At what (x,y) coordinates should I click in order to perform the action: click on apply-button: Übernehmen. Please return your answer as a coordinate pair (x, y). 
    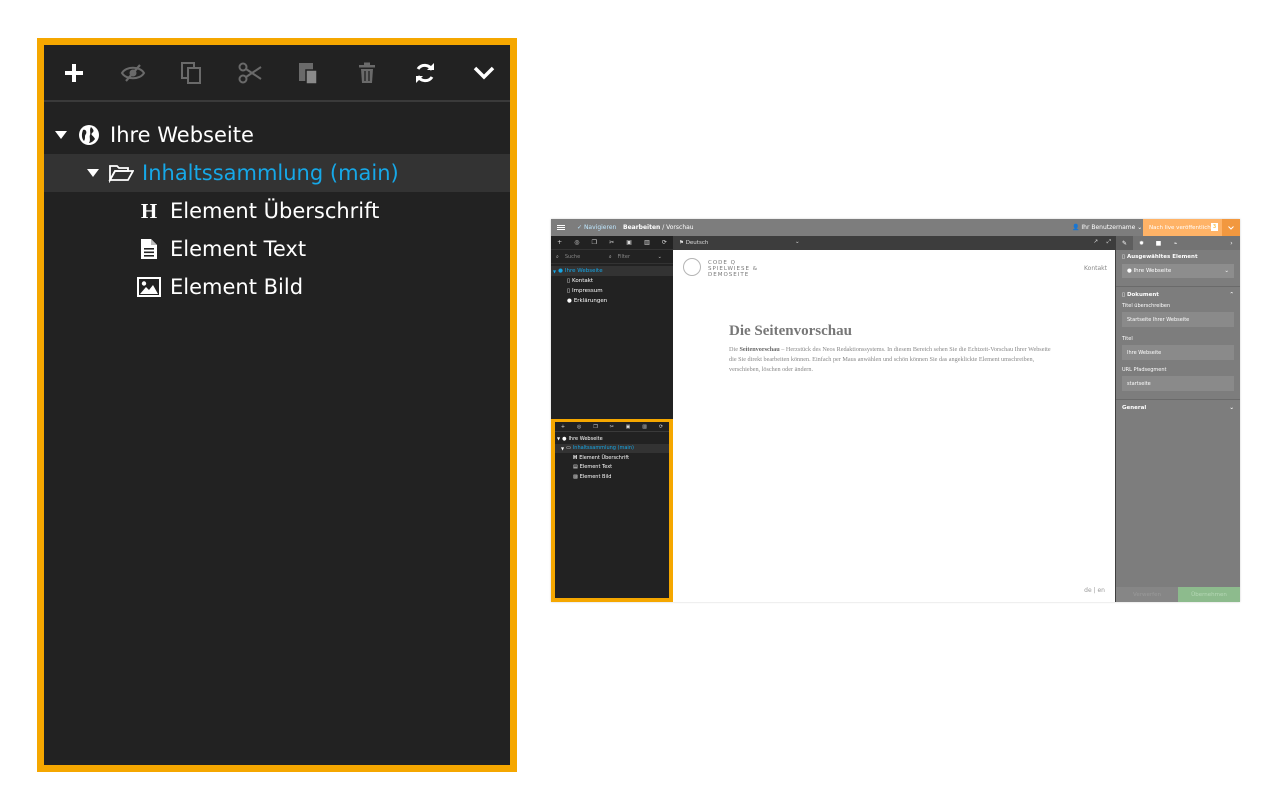
    Looking at the image, I should click on (1209, 594).